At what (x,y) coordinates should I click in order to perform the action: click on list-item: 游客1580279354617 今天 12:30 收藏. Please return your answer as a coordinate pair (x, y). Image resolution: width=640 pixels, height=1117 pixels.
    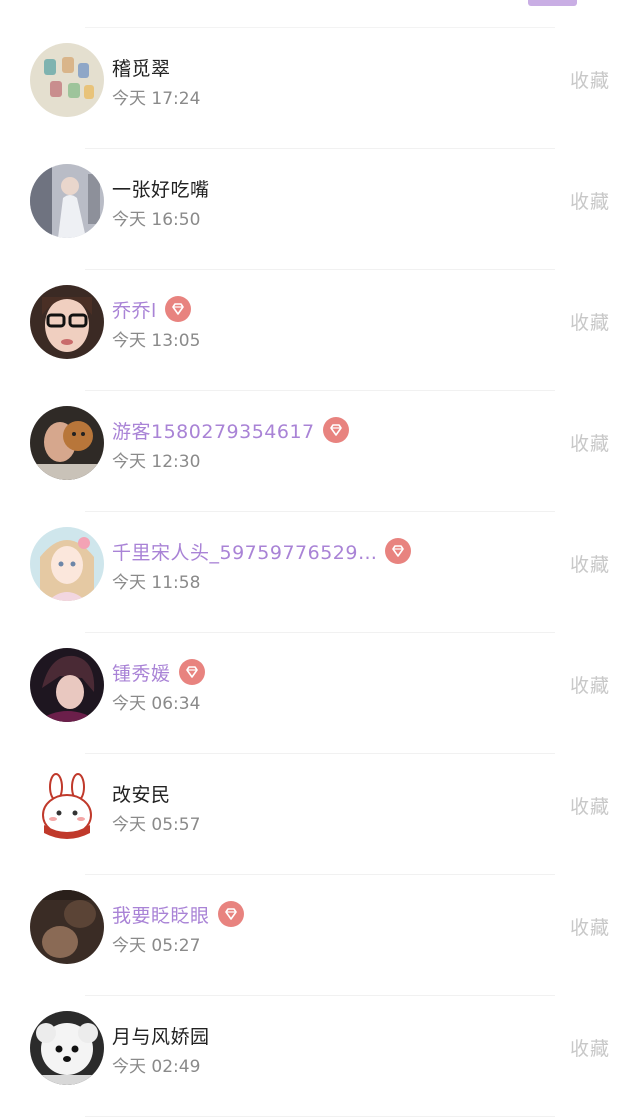
    Looking at the image, I should click on (320, 451).